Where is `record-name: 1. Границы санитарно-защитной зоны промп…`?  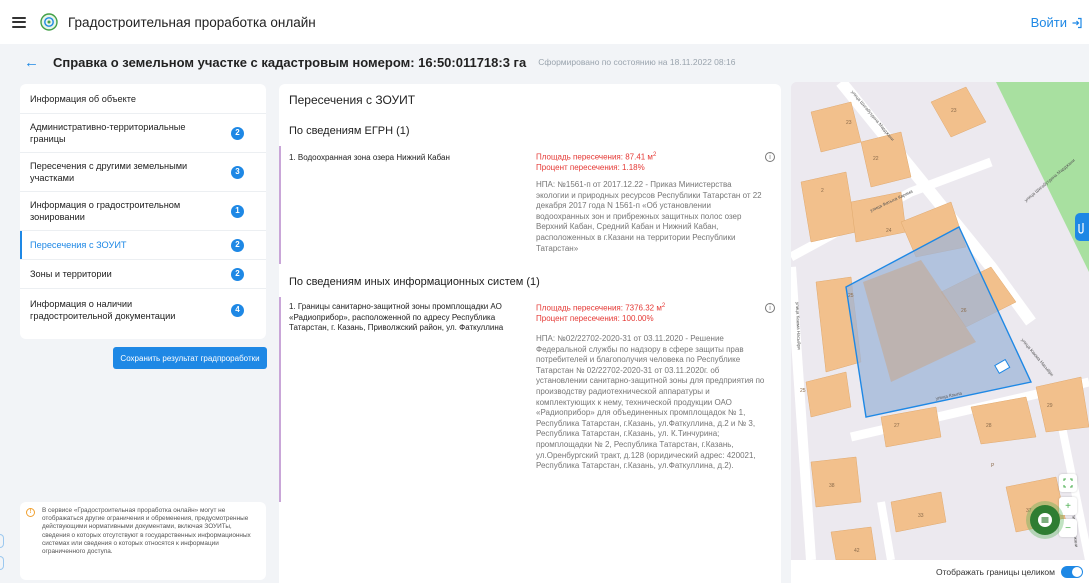 record-name: 1. Границы санитарно-защитной зоны промп… is located at coordinates (396, 317).